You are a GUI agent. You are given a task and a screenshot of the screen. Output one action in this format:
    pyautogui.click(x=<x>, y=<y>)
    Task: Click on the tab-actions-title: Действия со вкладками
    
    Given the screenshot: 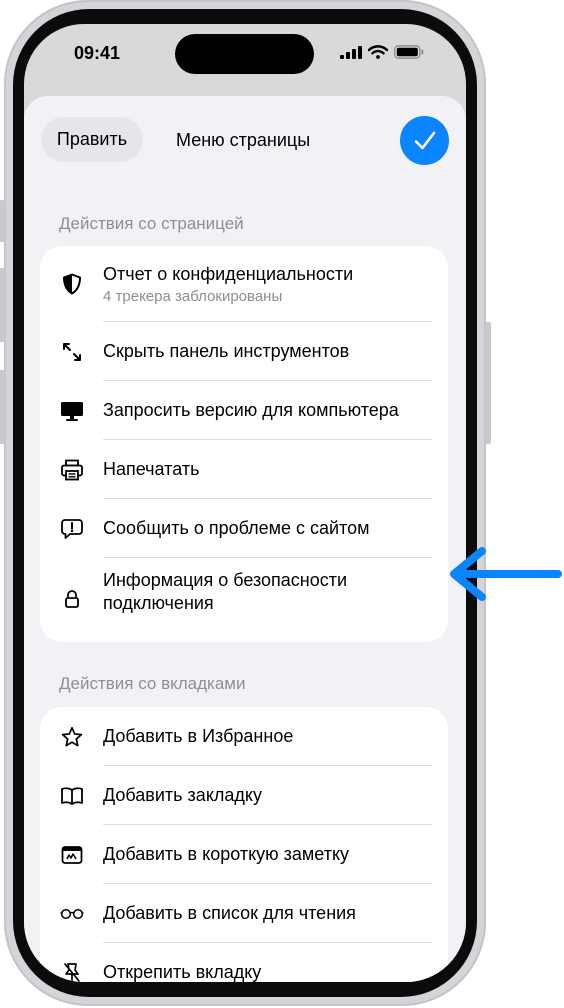 What is the action you would take?
    pyautogui.click(x=152, y=683)
    